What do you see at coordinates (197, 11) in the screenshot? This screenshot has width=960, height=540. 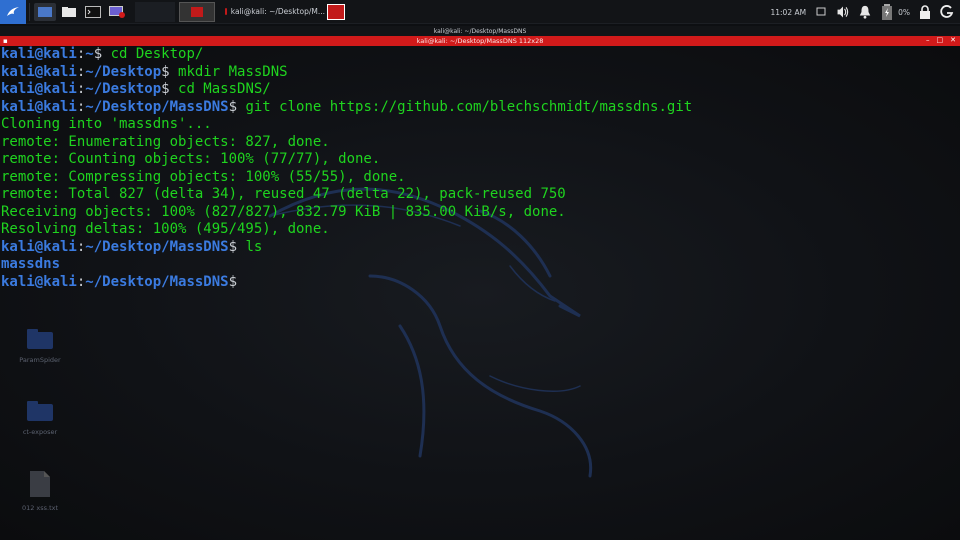 I see `taskbar-active-window` at bounding box center [197, 11].